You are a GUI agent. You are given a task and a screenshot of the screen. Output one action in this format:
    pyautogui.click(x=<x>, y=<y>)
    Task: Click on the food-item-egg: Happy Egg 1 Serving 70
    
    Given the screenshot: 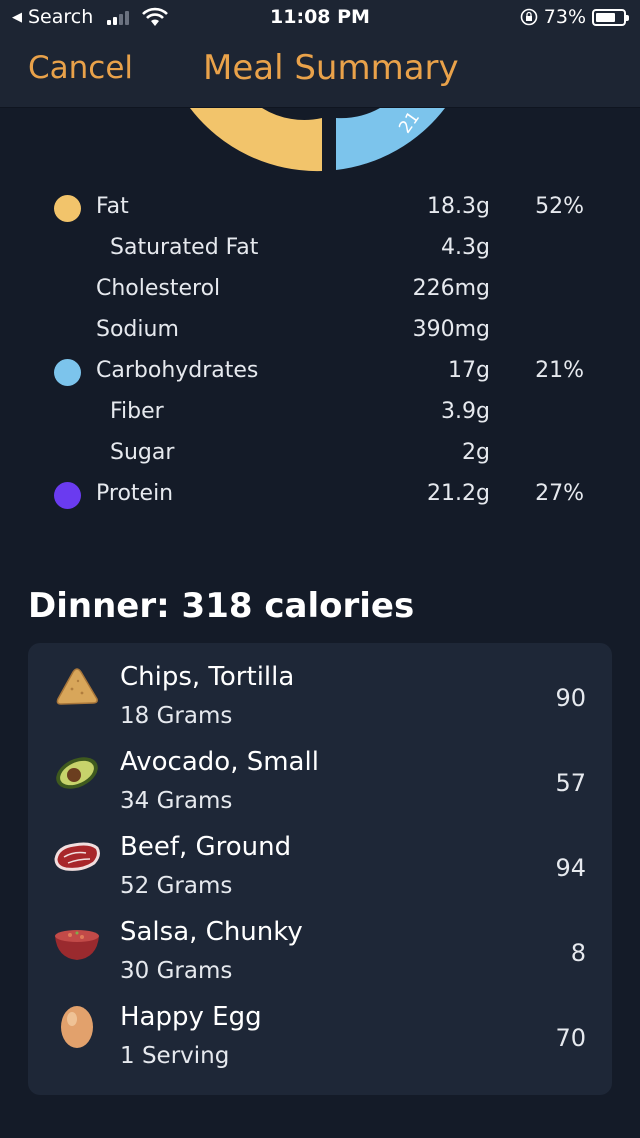 What is the action you would take?
    pyautogui.click(x=320, y=1026)
    